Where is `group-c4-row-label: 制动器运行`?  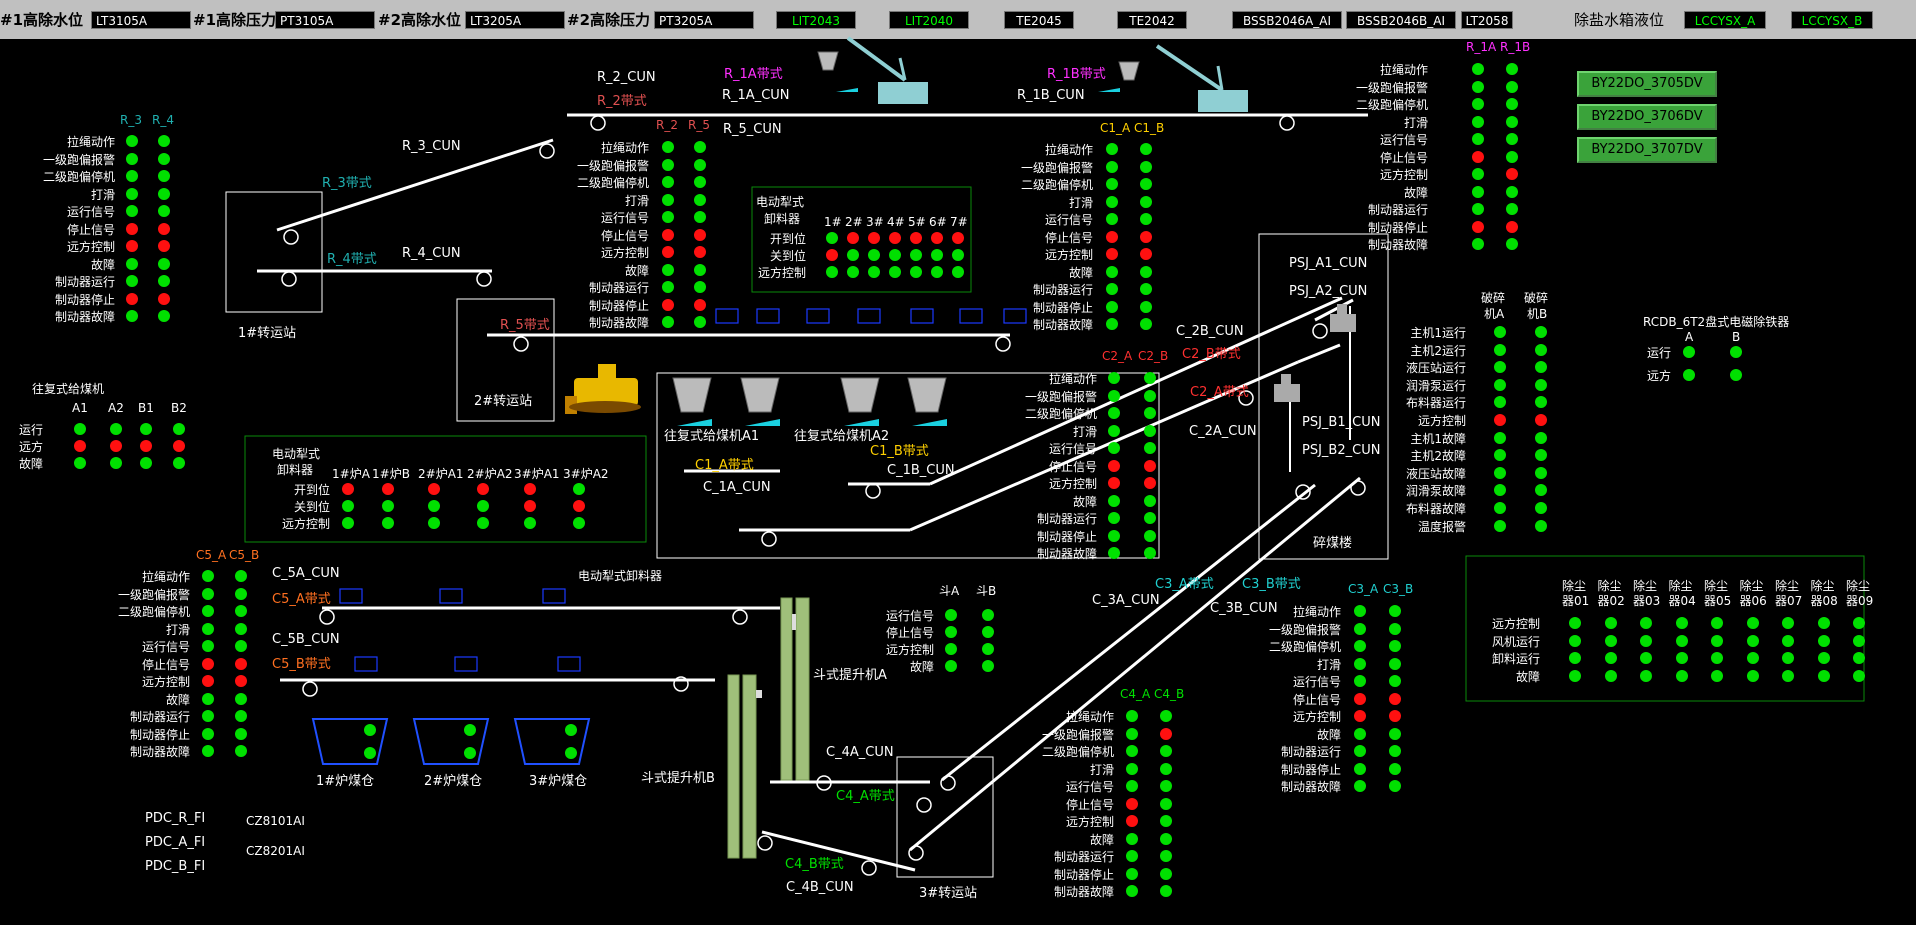
group-c4-row-label: 制动器运行 is located at coordinates (1083, 857).